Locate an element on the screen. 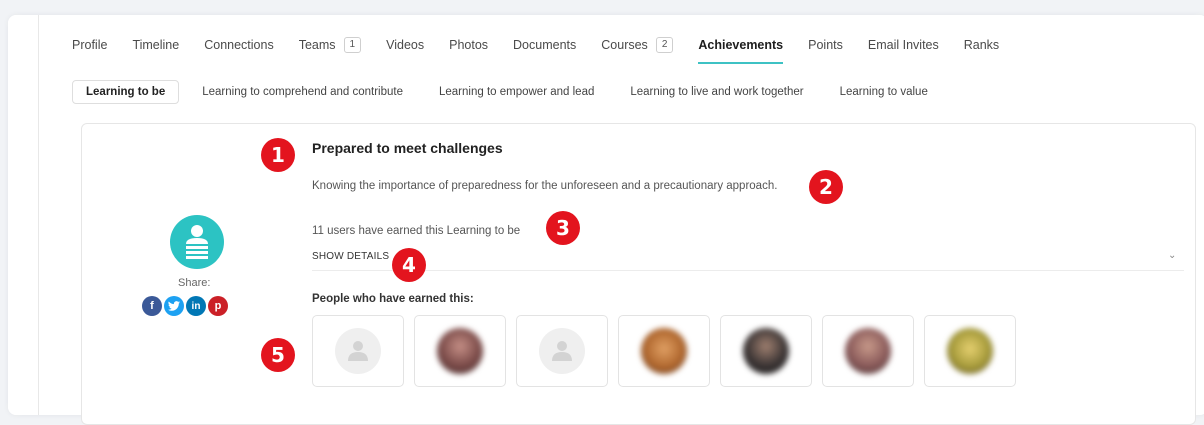  subtab-learning-to-be: Learning to be is located at coordinates (126, 92).